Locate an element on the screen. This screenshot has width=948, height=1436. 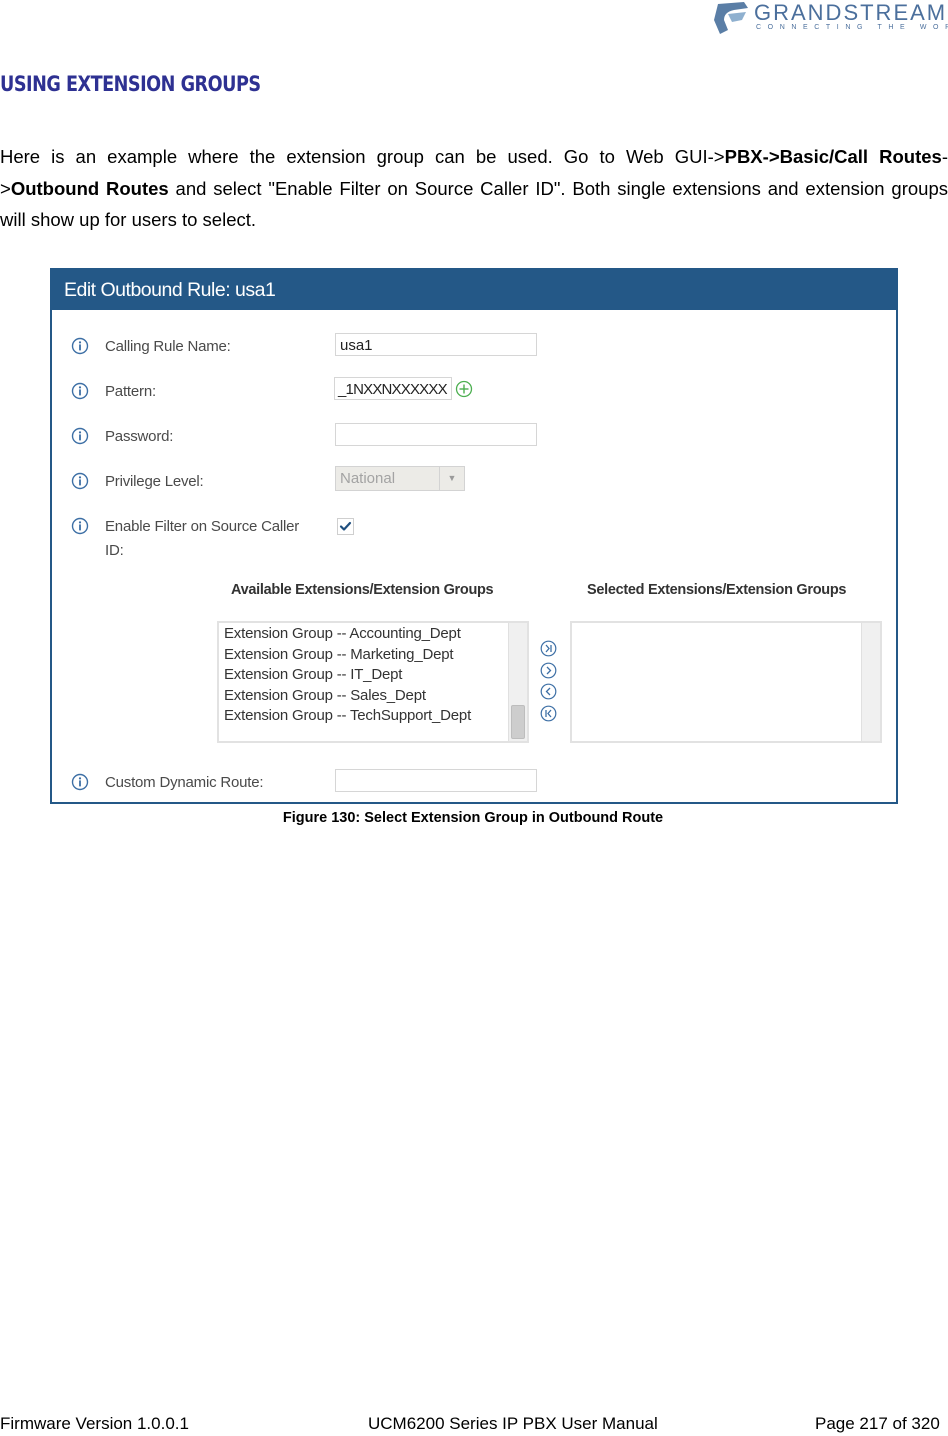
move-all-left-icon is located at coordinates (548, 713).